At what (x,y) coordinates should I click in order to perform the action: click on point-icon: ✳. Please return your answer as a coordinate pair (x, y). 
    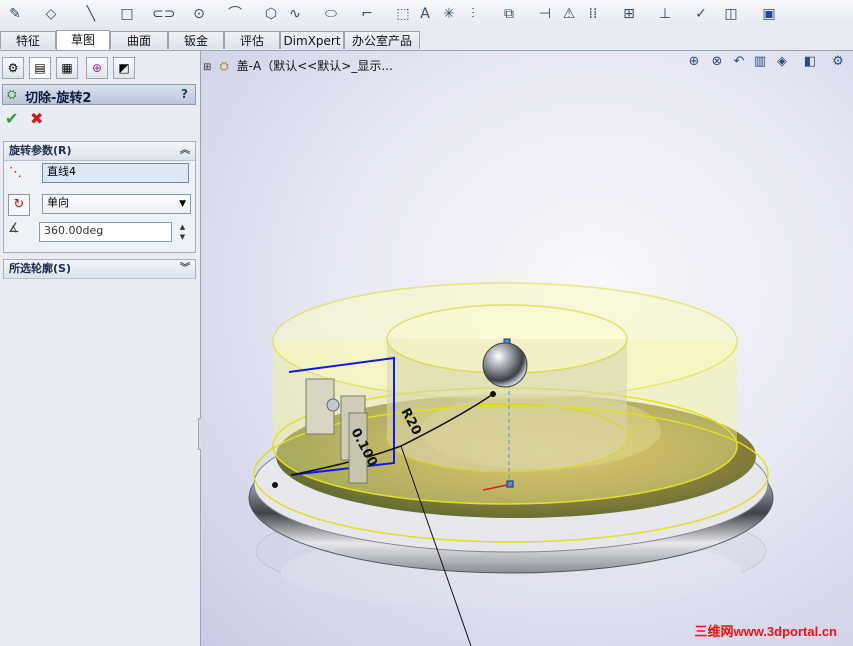
    Looking at the image, I should click on (449, 14).